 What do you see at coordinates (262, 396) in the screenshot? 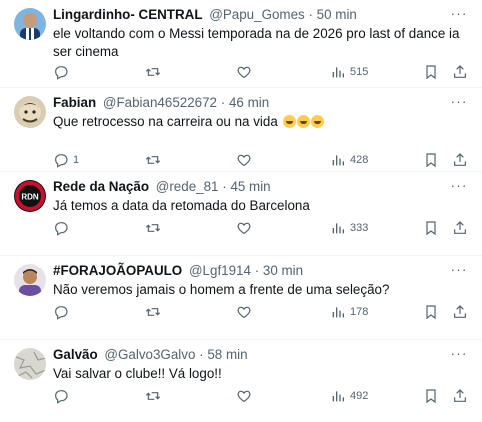
I see `action-bar: 492` at bounding box center [262, 396].